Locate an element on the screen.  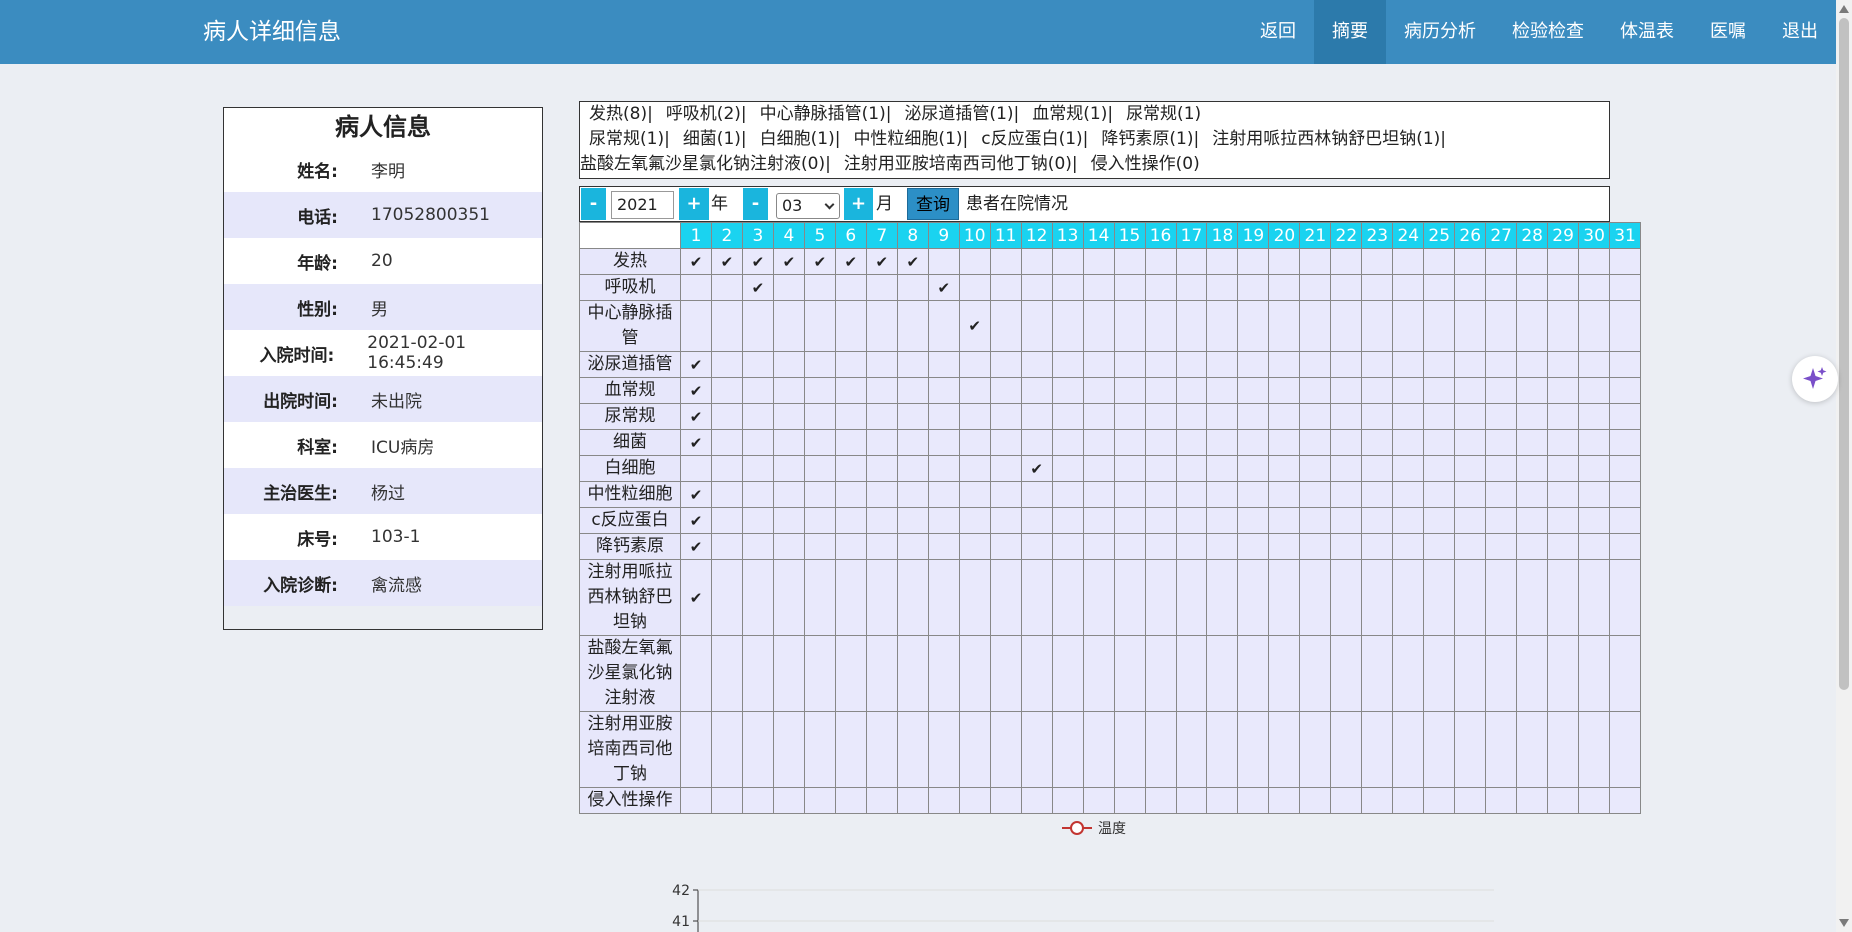
table-row: 白细胞 is located at coordinates (1110, 468).